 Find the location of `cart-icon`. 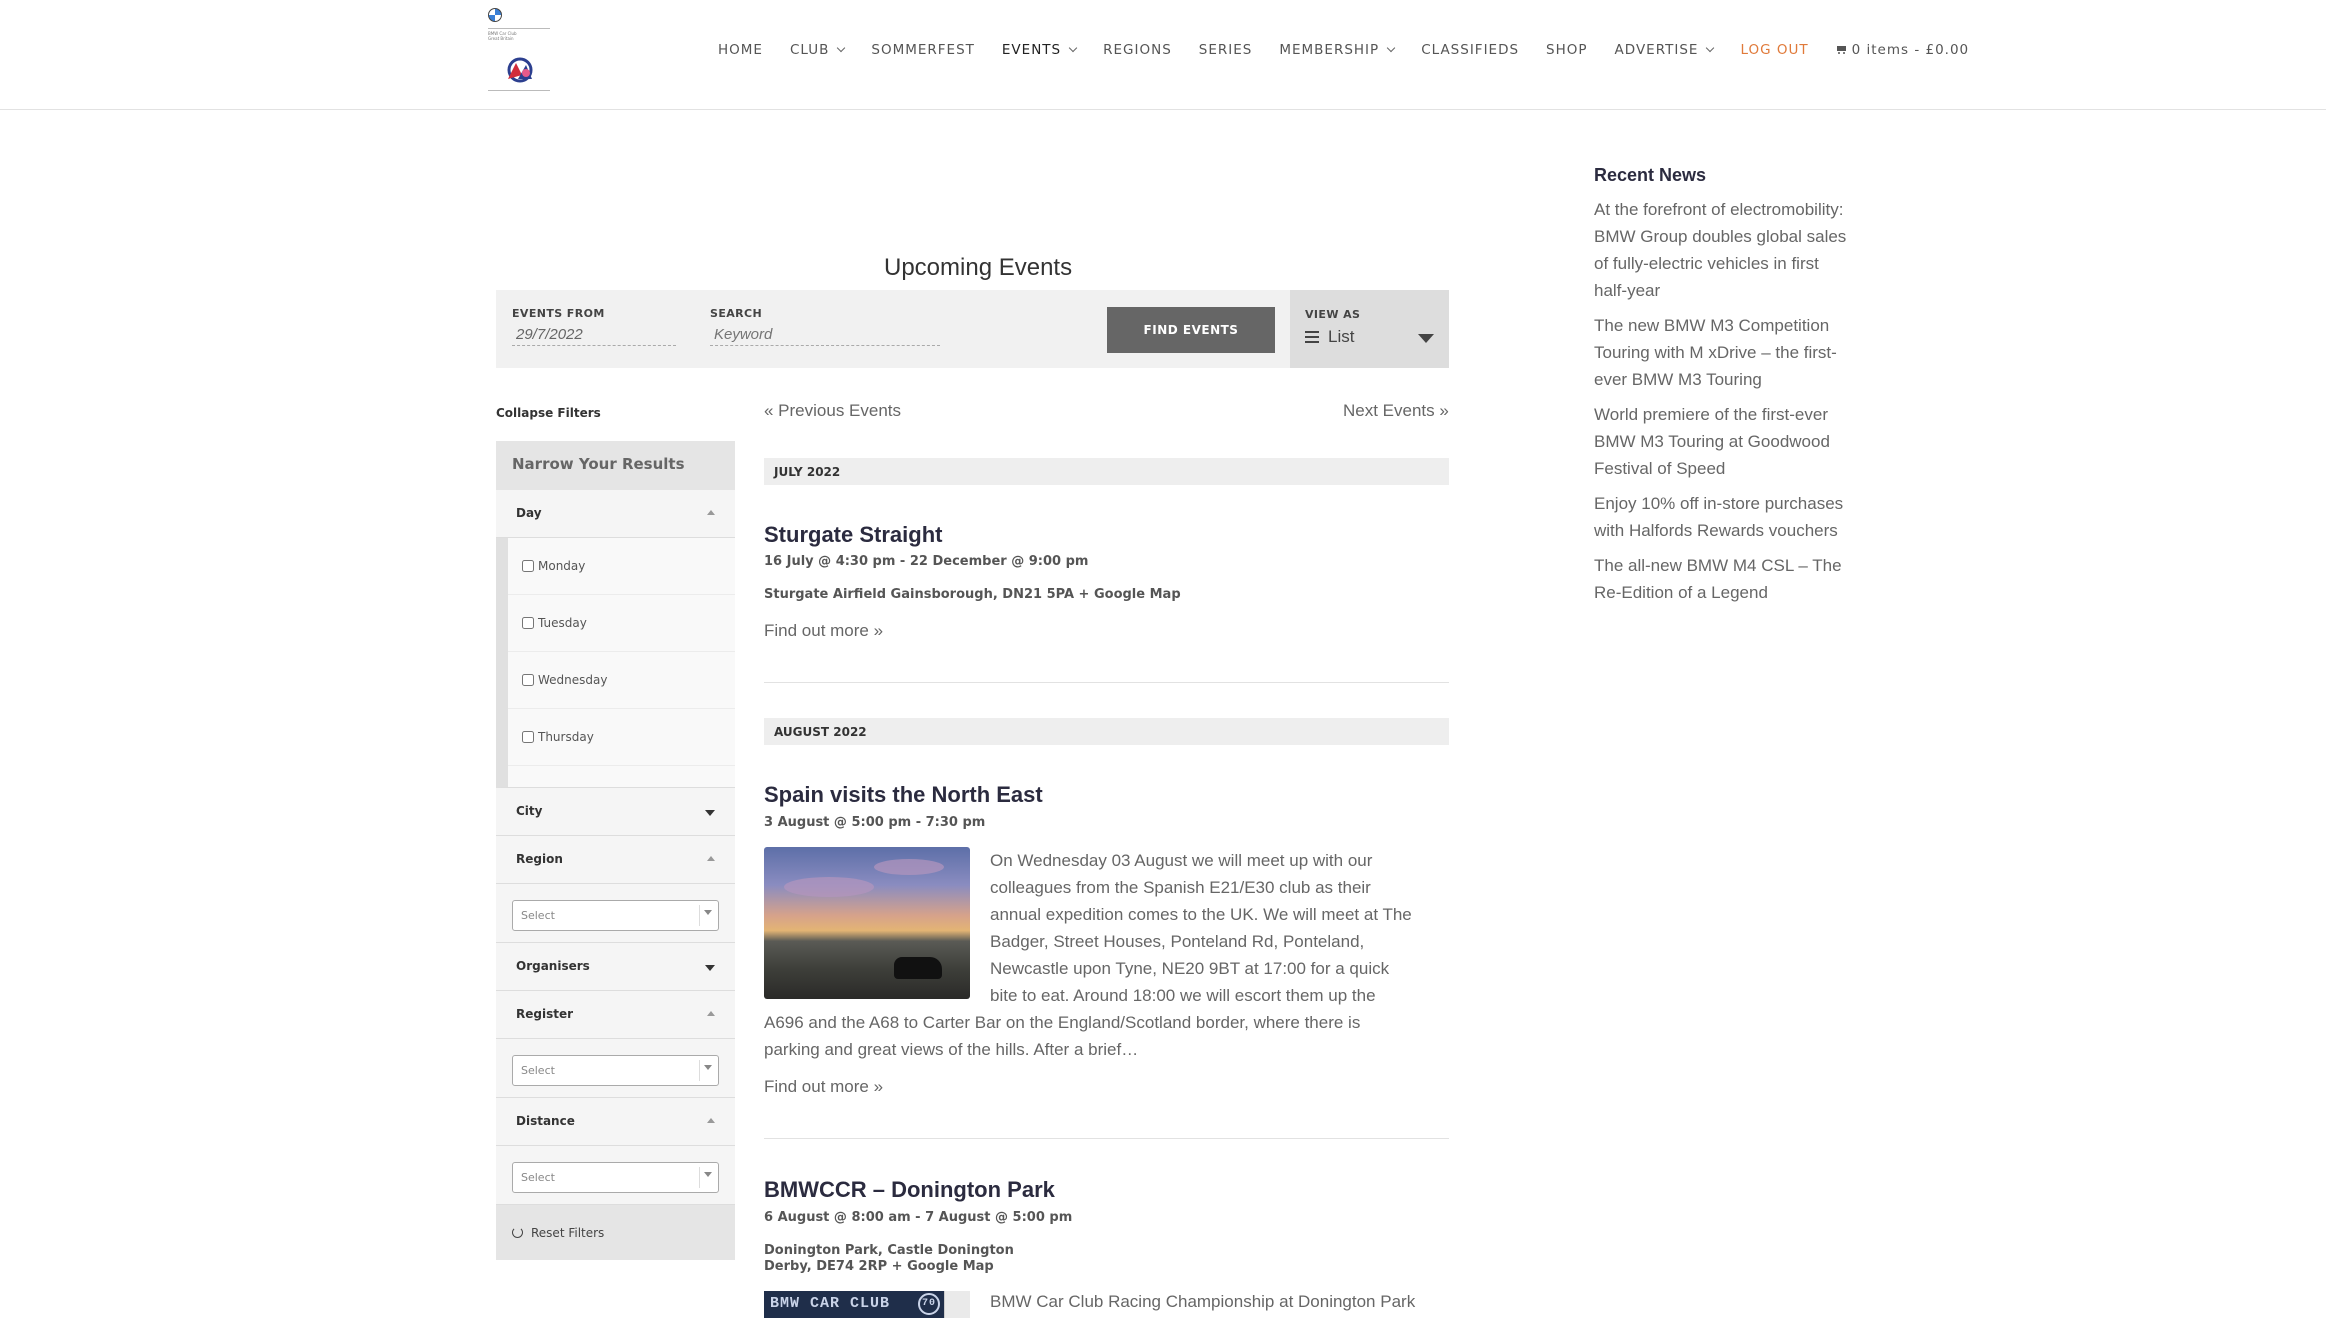

cart-icon is located at coordinates (1842, 50).